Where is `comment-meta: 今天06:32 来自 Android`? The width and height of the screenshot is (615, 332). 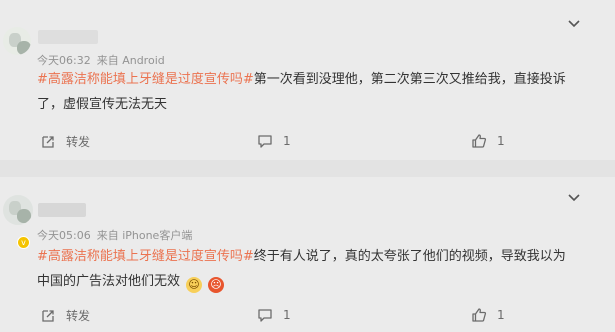
comment-meta: 今天06:32 来自 Android is located at coordinates (101, 60).